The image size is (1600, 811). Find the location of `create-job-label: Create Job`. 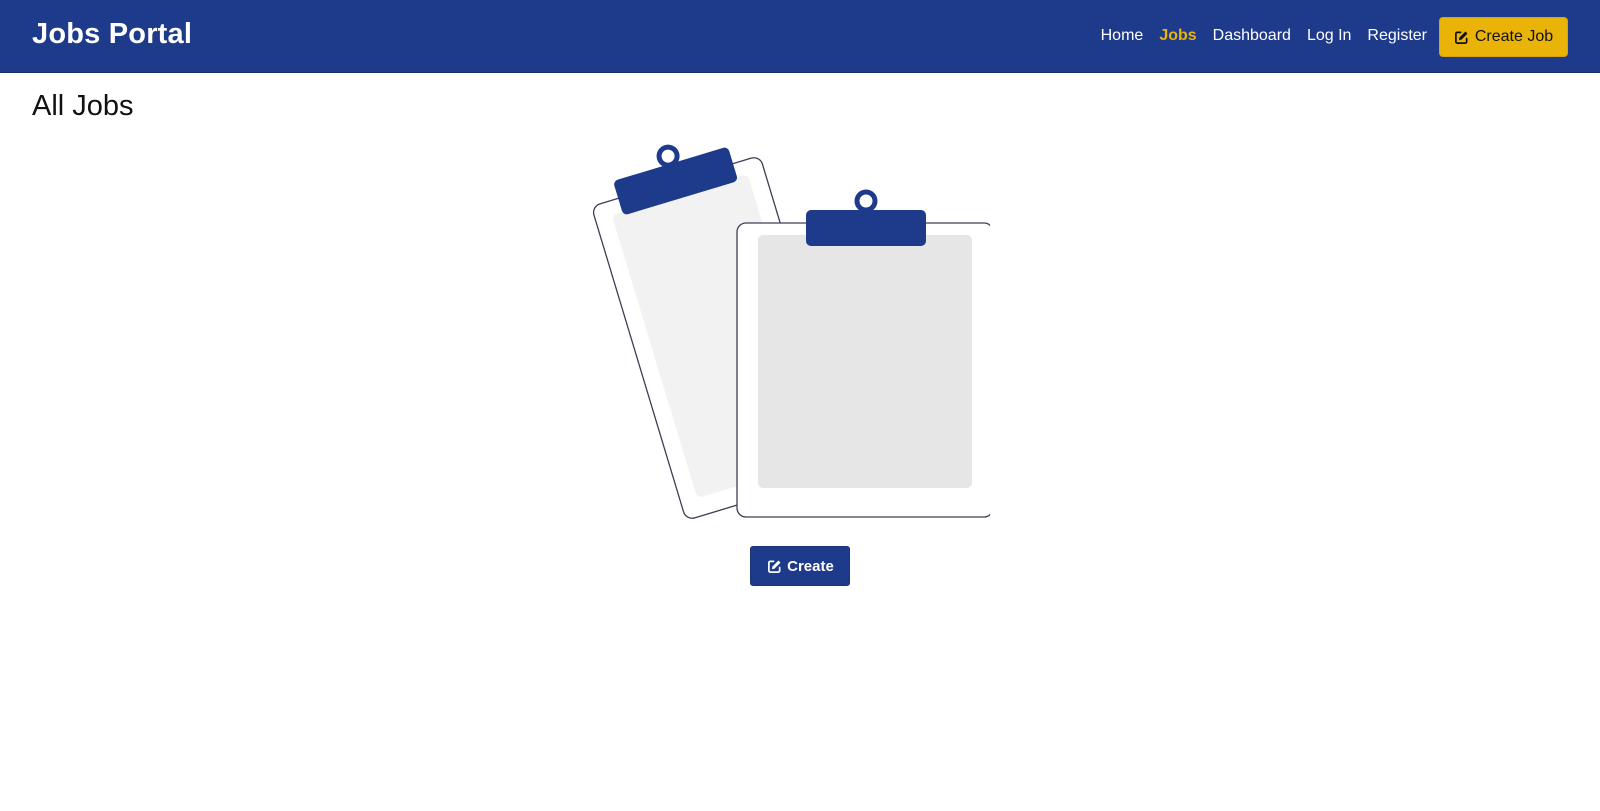

create-job-label: Create Job is located at coordinates (1514, 36).